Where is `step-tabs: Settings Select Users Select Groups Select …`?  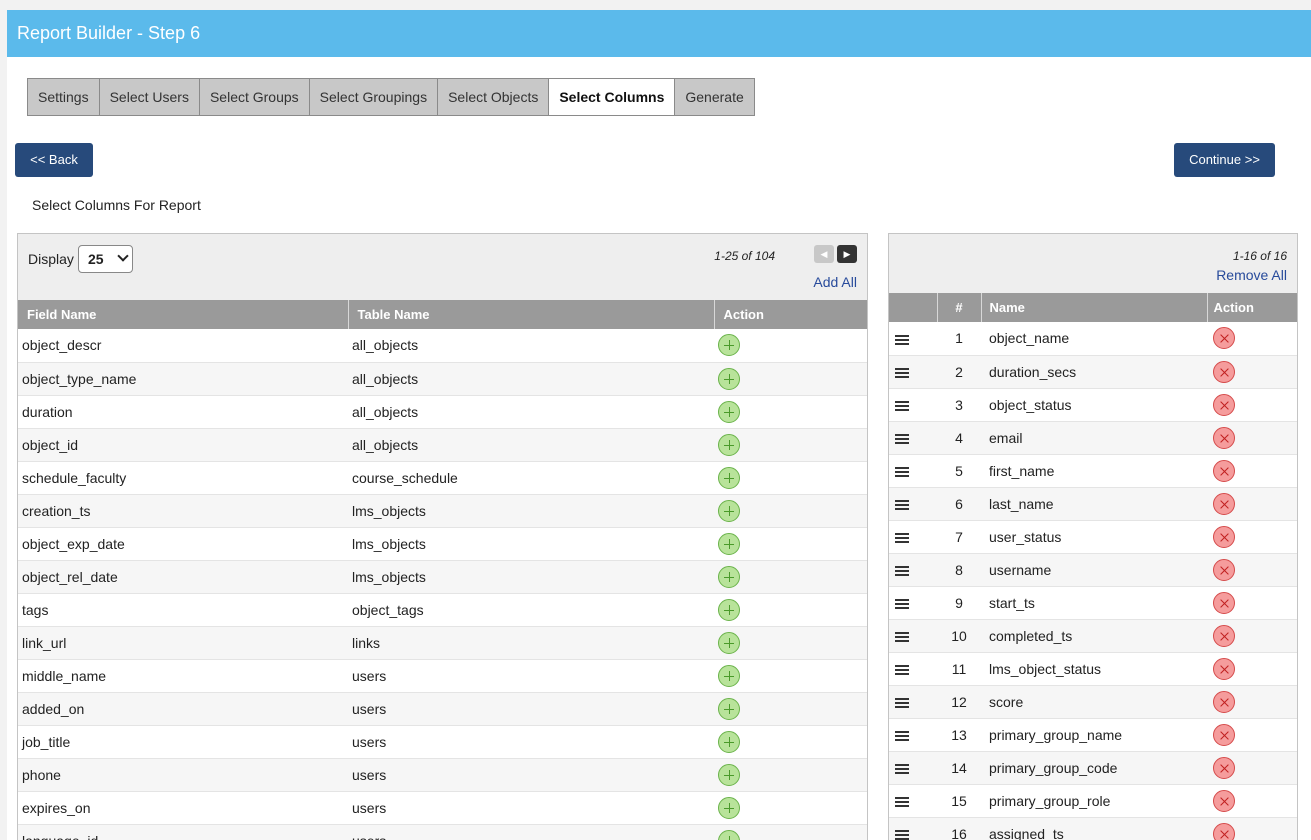 step-tabs: Settings Select Users Select Groups Select … is located at coordinates (391, 97).